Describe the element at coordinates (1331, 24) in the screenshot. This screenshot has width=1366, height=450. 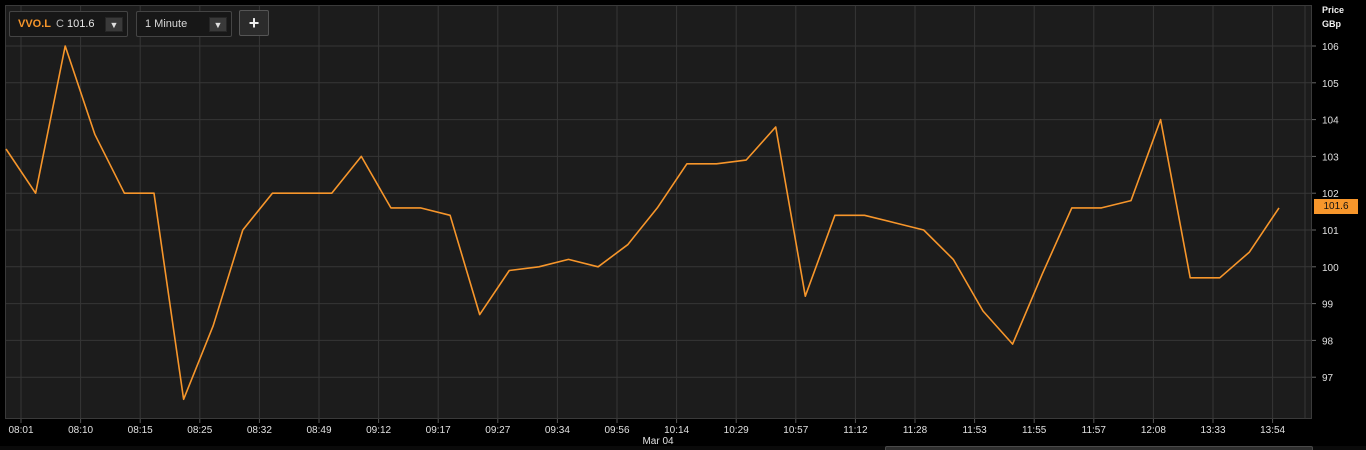
I see `currency-label: GBp` at that location.